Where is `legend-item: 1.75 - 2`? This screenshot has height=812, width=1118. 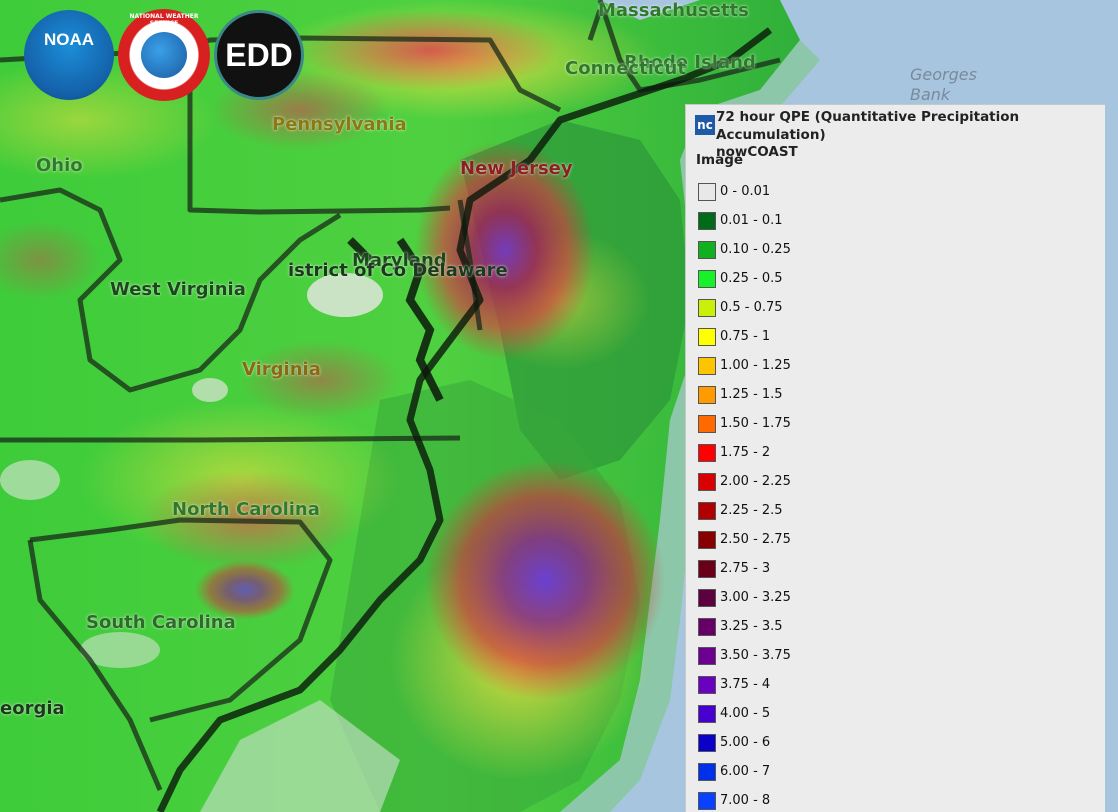 legend-item: 1.75 - 2 is located at coordinates (744, 452).